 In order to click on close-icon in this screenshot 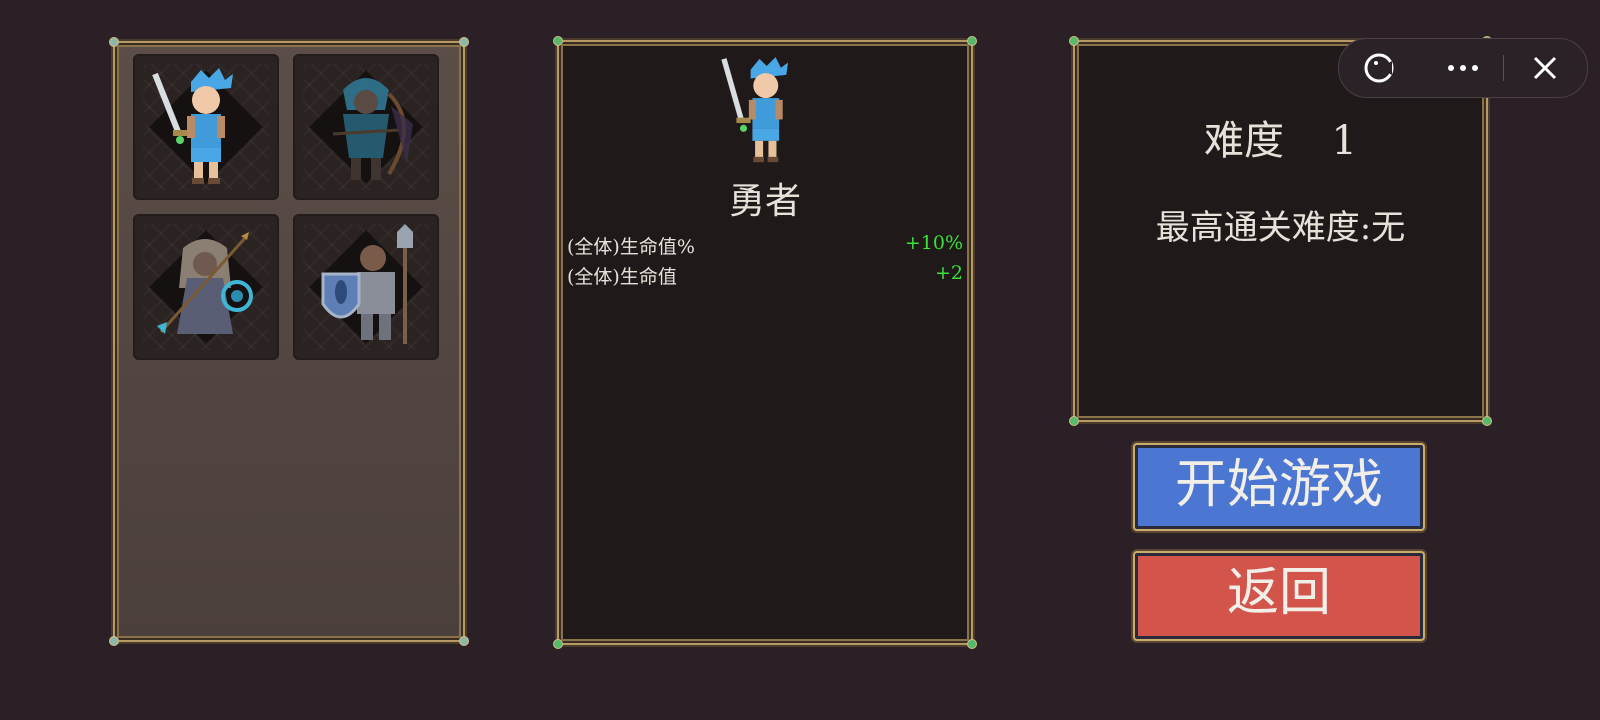, I will do `click(1545, 68)`.